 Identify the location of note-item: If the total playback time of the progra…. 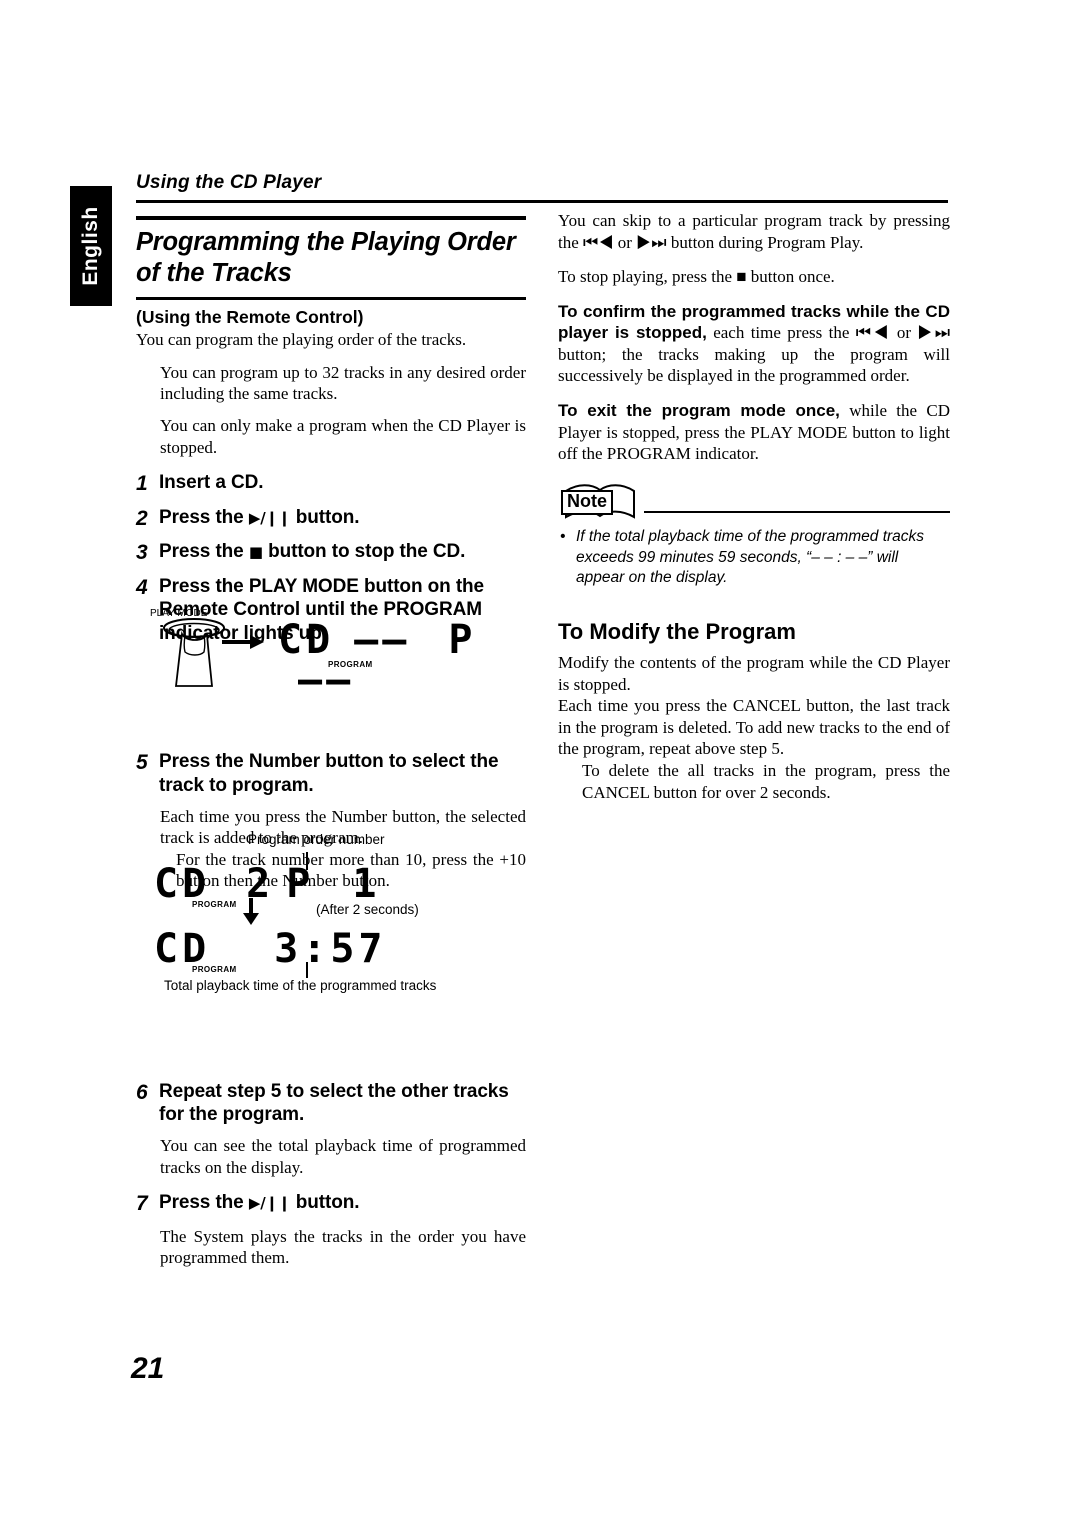
(754, 558).